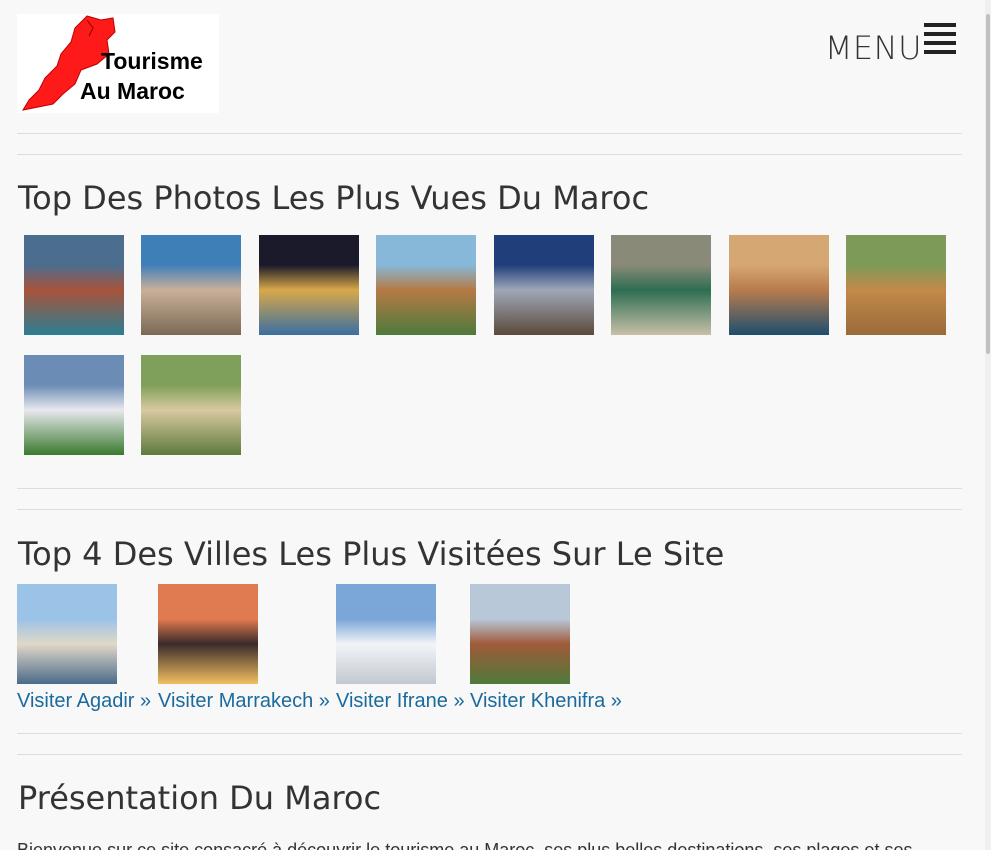  I want to click on lioness-photo, so click(191, 405).